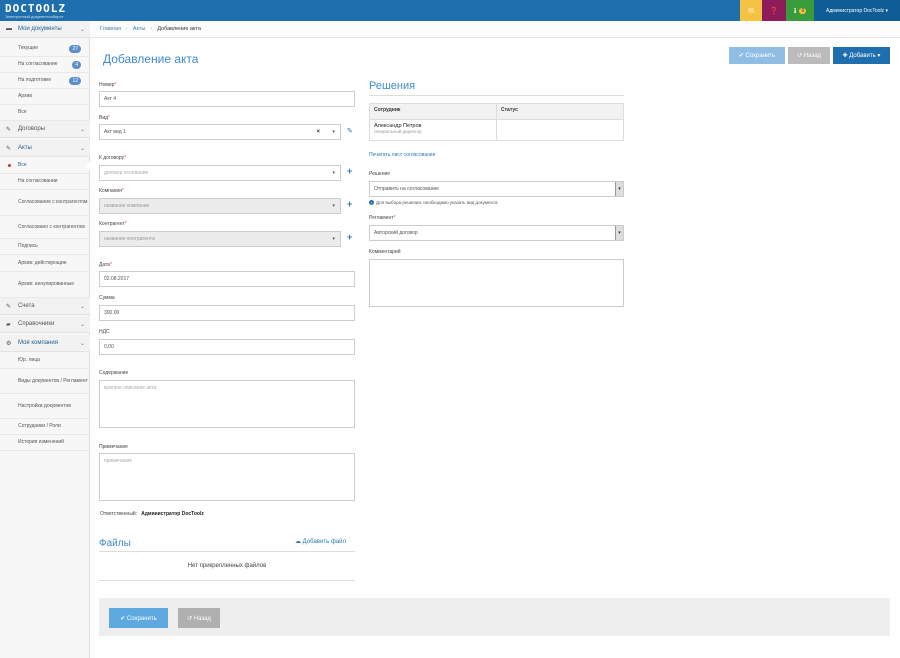 Image resolution: width=900 pixels, height=658 pixels. I want to click on sidebar-item-label: Все, so click(22, 165).